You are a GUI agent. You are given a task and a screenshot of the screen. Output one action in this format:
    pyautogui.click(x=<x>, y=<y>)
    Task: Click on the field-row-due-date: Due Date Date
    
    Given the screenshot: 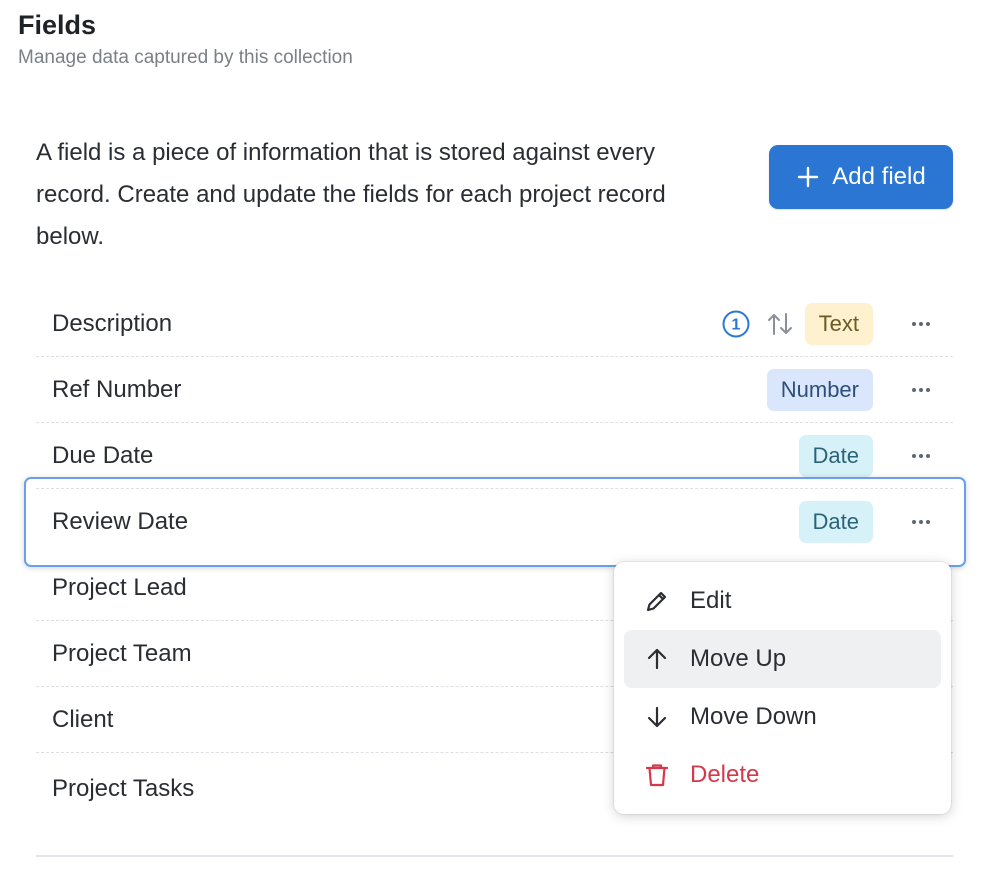 What is the action you would take?
    pyautogui.click(x=494, y=456)
    